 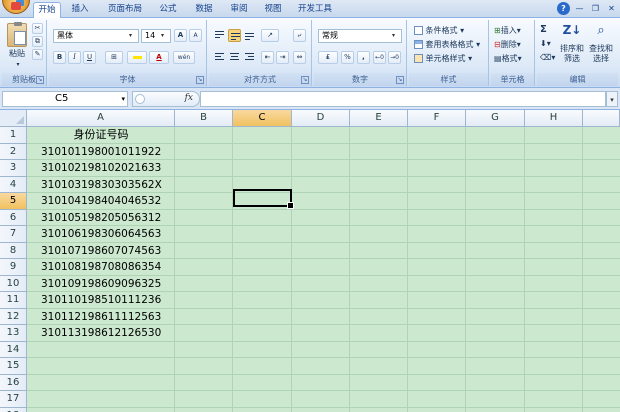 I want to click on insert-function-button: fx, so click(x=189, y=98).